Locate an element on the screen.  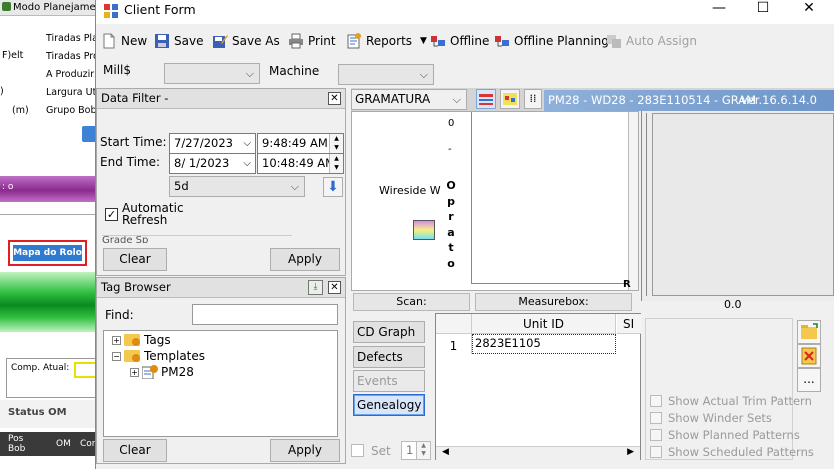
range-select: 5d ⌵ is located at coordinates (237, 186).